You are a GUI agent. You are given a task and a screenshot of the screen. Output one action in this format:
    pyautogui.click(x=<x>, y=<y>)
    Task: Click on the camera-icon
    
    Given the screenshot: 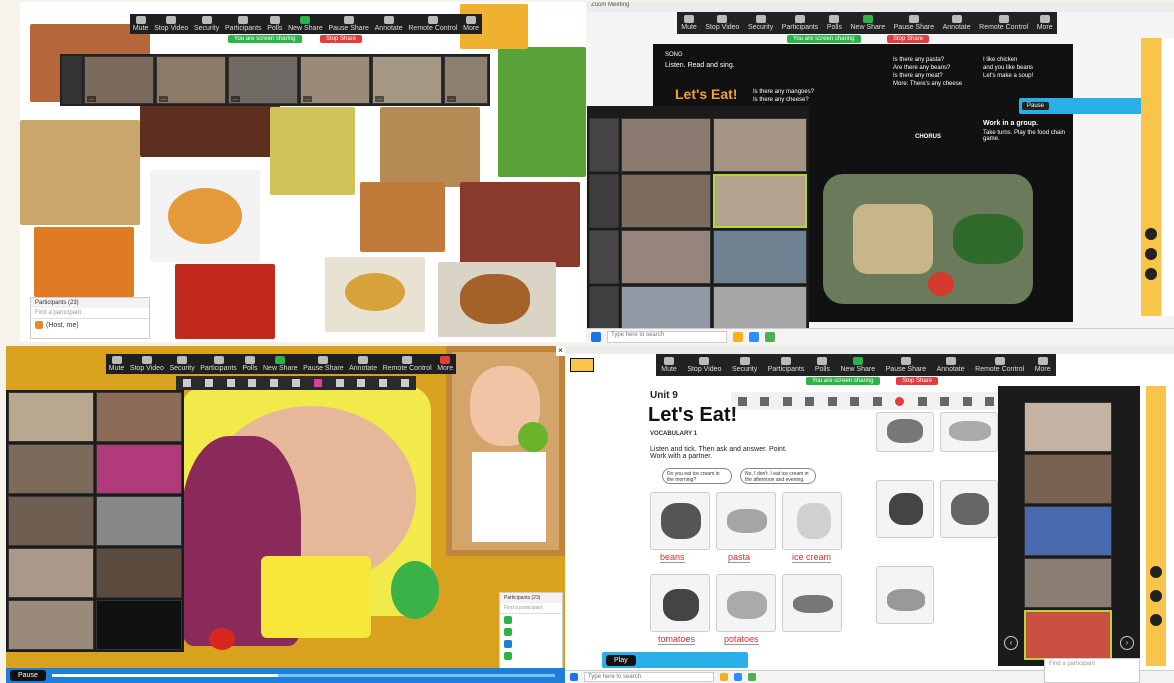 What is the action you would take?
    pyautogui.click(x=146, y=360)
    